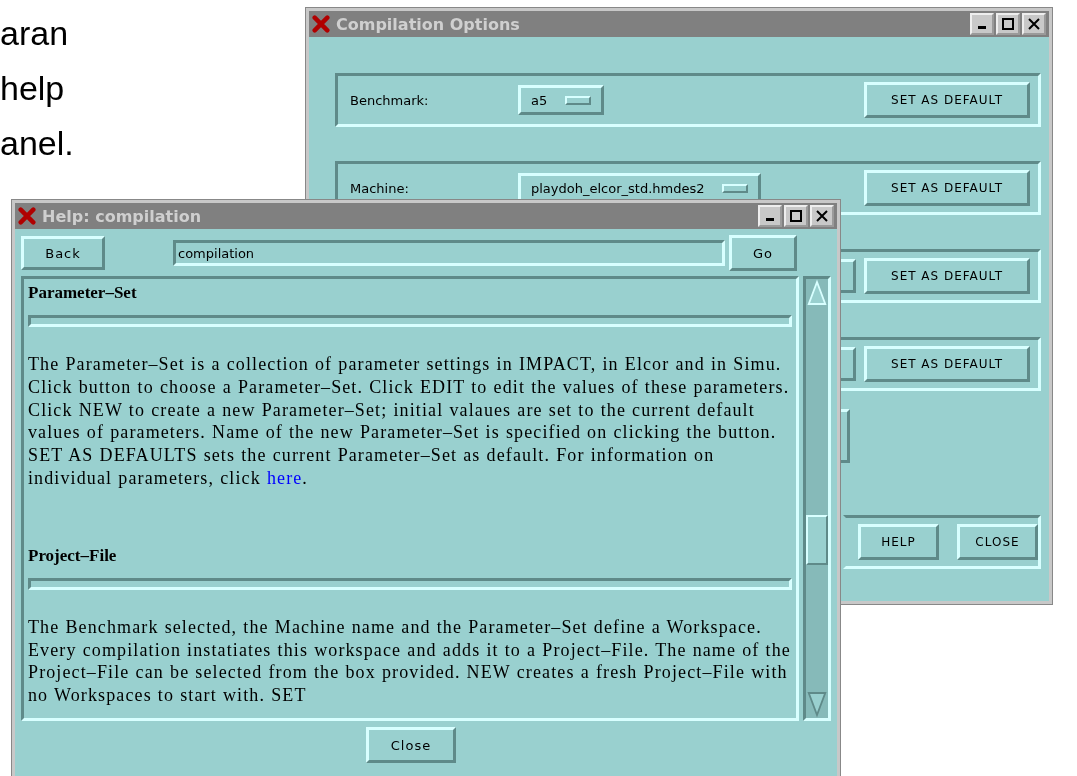 This screenshot has width=1077, height=776. I want to click on option-menu-button: a5, so click(561, 100).